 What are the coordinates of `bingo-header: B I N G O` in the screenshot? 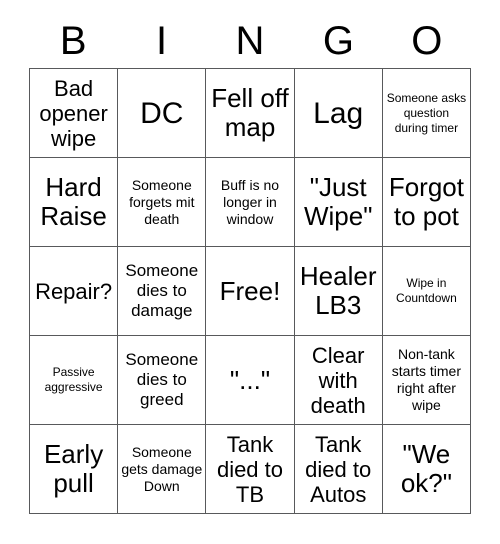 It's located at (250, 41).